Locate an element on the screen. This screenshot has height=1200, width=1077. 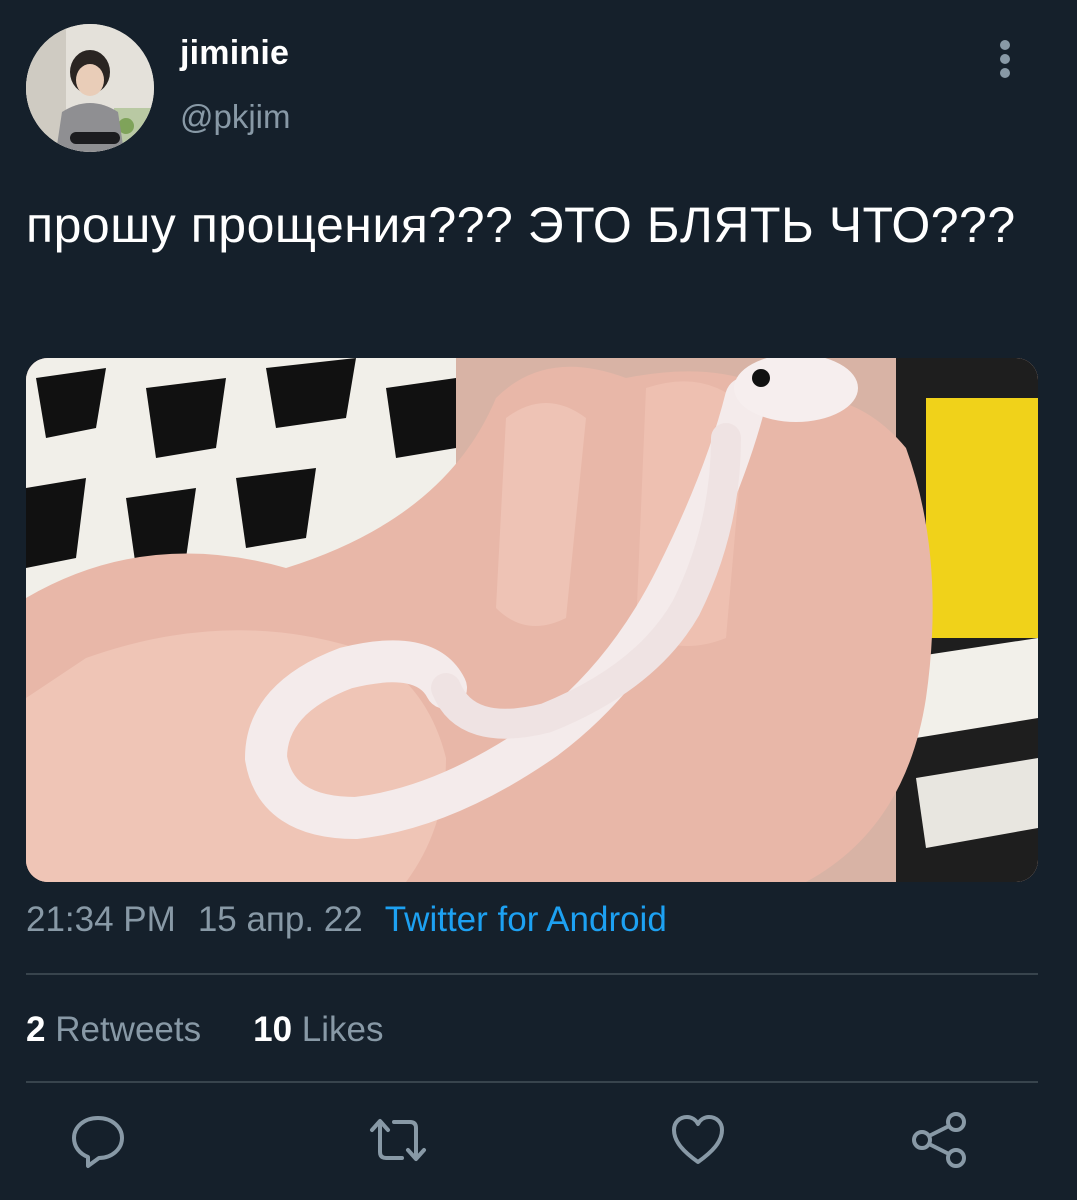
retweets-stat: 2 Retweets is located at coordinates (113, 1029).